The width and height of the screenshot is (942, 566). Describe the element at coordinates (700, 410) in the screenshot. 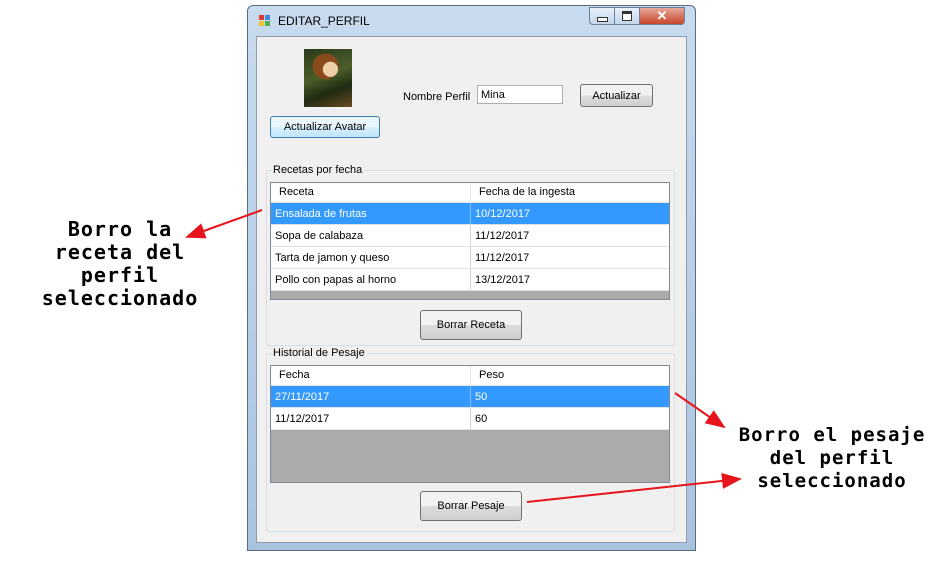

I see `arrow-to-weight-row` at that location.